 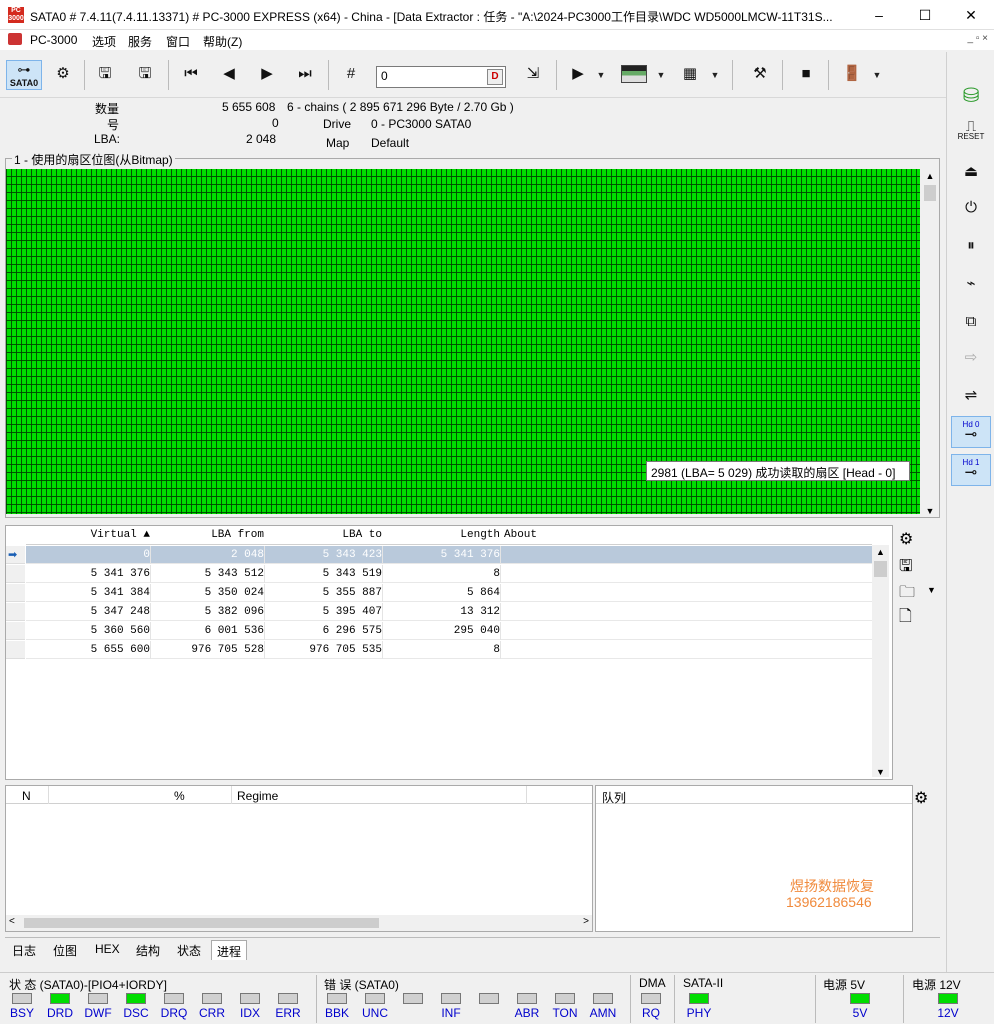 I want to click on process-hscrollbar: < >, so click(x=299, y=923).